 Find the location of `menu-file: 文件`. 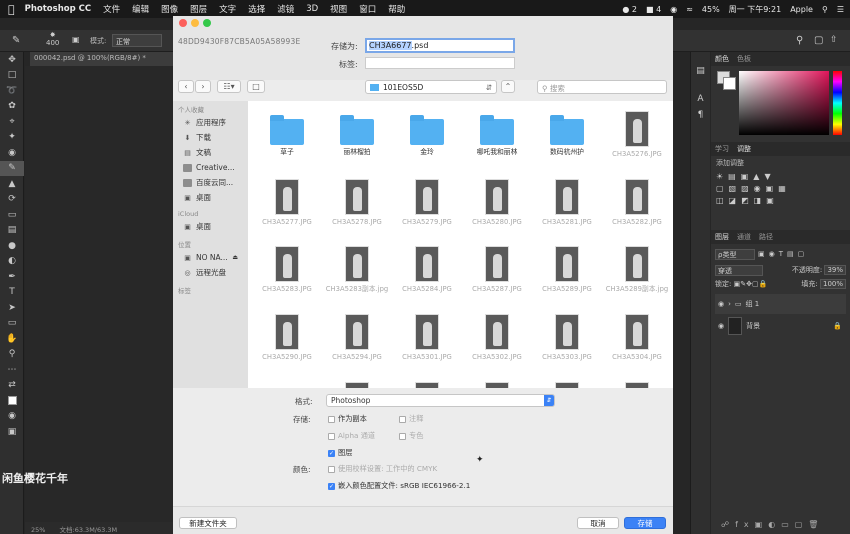

menu-file: 文件 is located at coordinates (111, 9).